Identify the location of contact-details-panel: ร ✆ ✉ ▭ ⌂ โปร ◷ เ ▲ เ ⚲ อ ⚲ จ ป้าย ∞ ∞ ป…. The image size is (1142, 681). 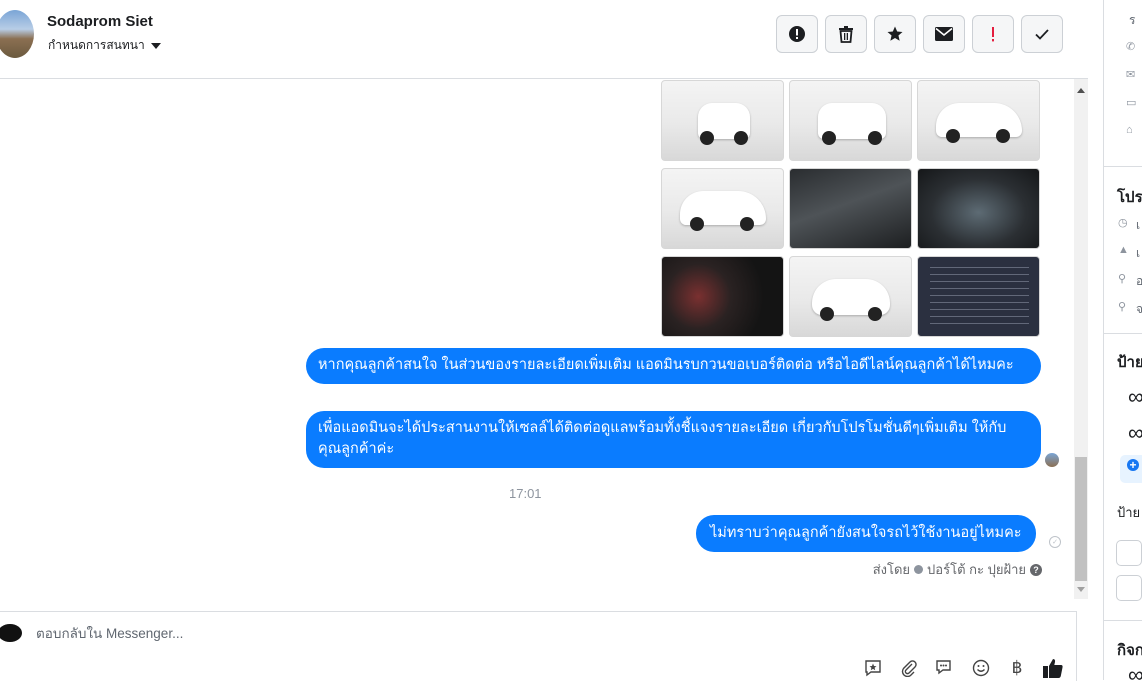
(1123, 340).